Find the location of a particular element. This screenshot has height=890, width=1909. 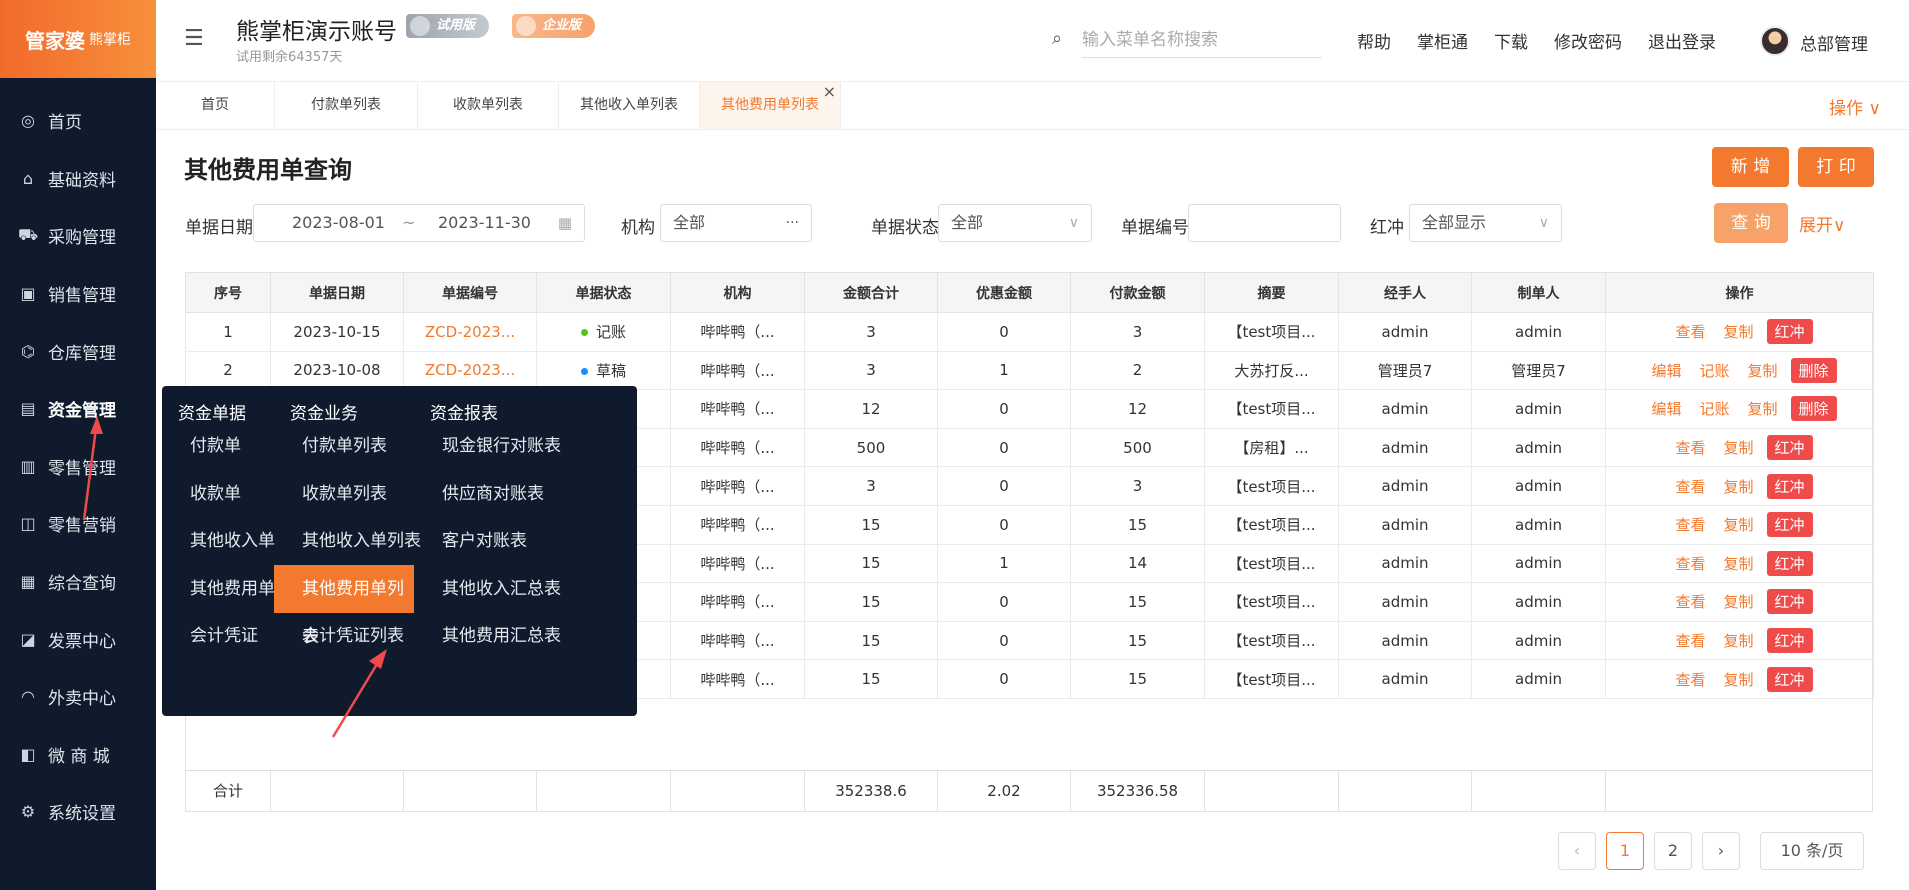

avatar is located at coordinates (1775, 41).